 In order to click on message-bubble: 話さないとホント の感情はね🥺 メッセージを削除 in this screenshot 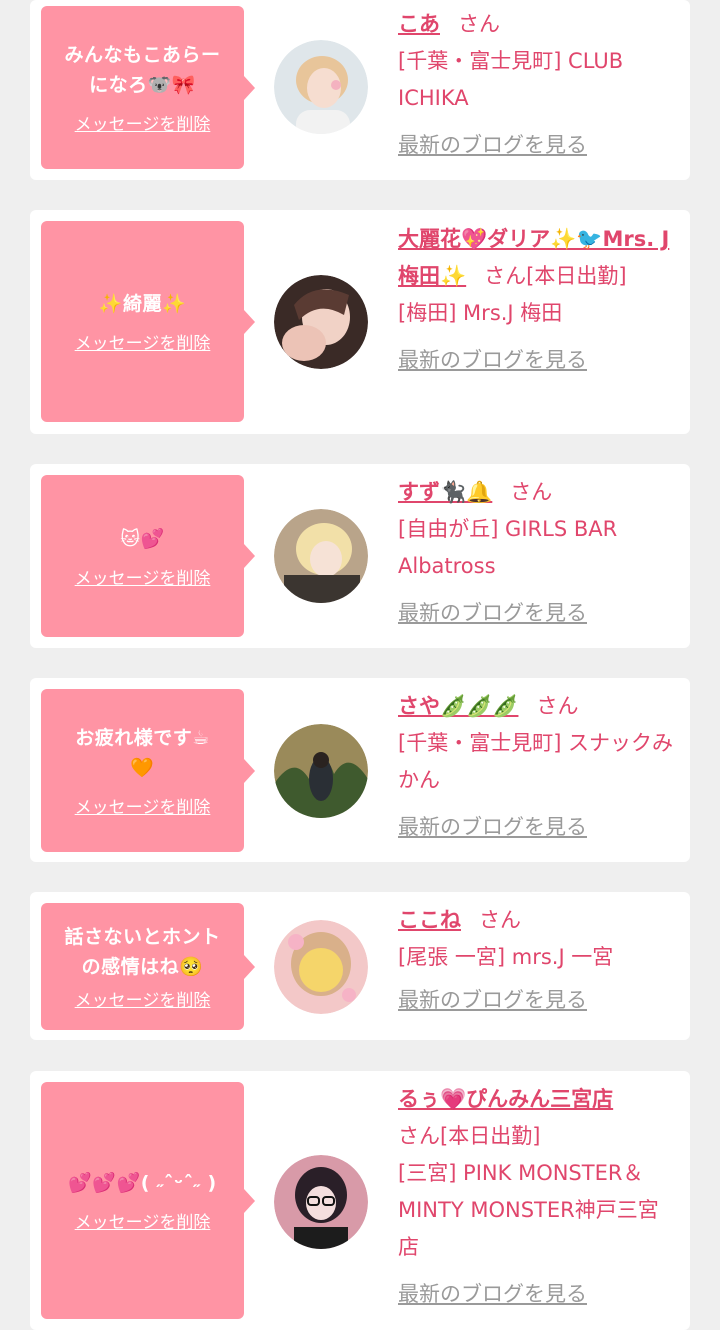, I will do `click(148, 966)`.